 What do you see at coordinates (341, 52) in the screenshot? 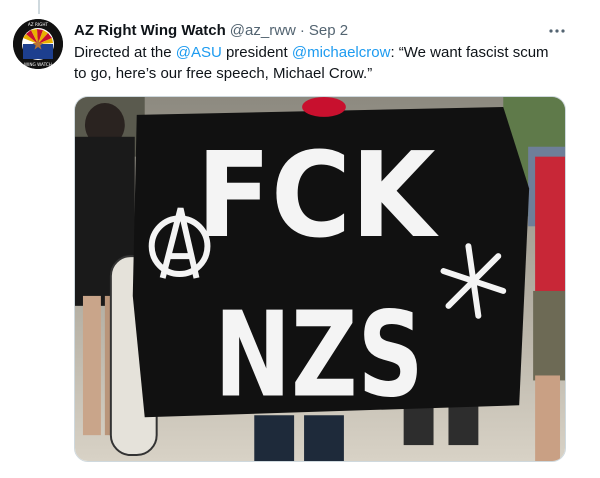
I see `mention-michaelcrow: @michaelcrow` at bounding box center [341, 52].